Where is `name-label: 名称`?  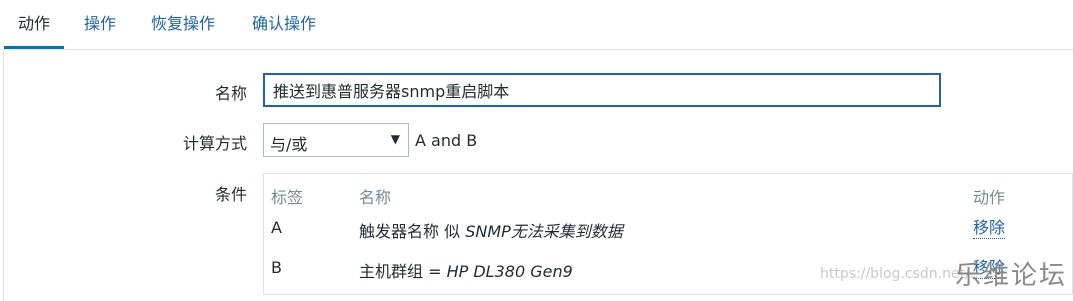
name-label: 名称 is located at coordinates (230, 93).